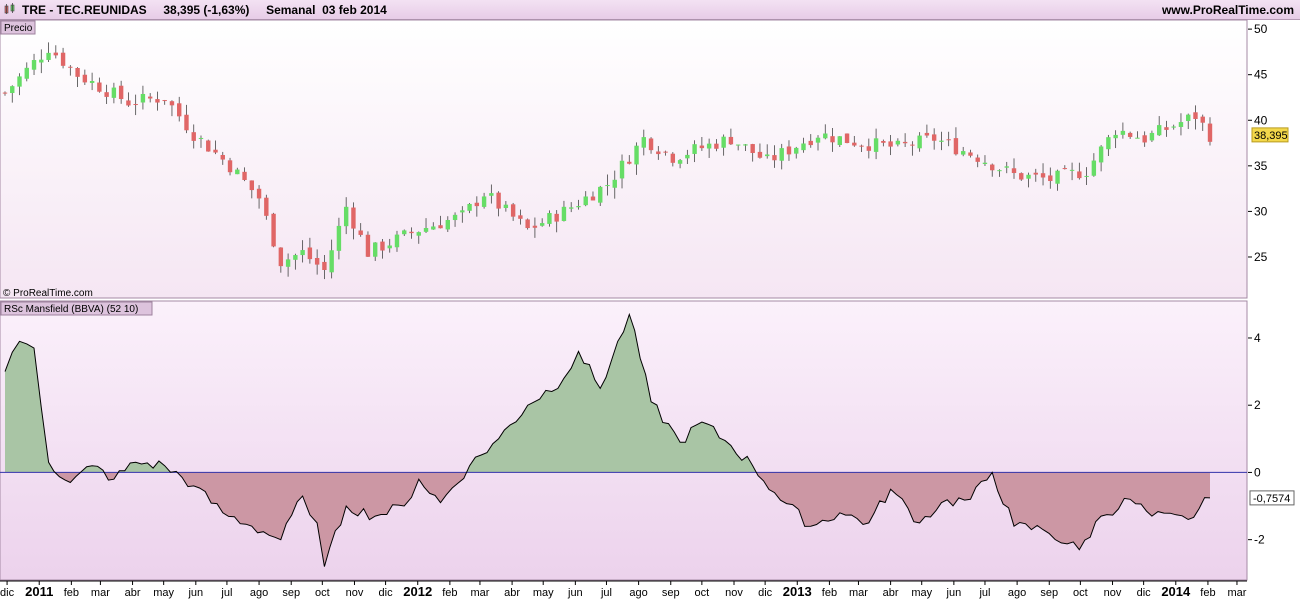 This screenshot has width=1300, height=600. I want to click on x-tick-label: jul, so click(984, 593).